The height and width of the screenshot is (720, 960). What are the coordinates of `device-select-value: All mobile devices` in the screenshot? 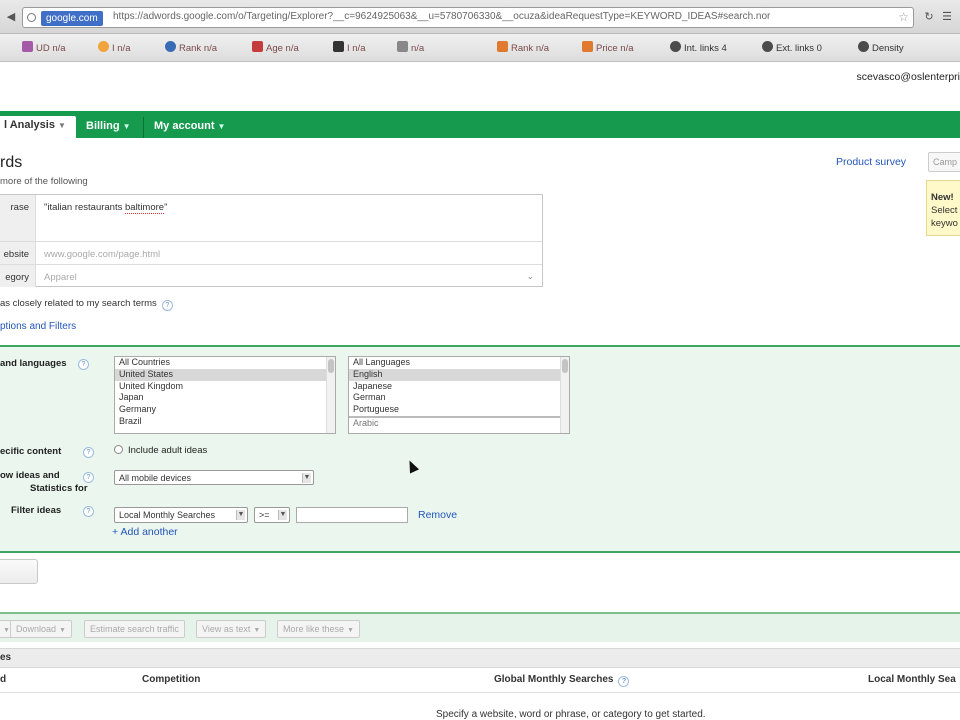 It's located at (155, 478).